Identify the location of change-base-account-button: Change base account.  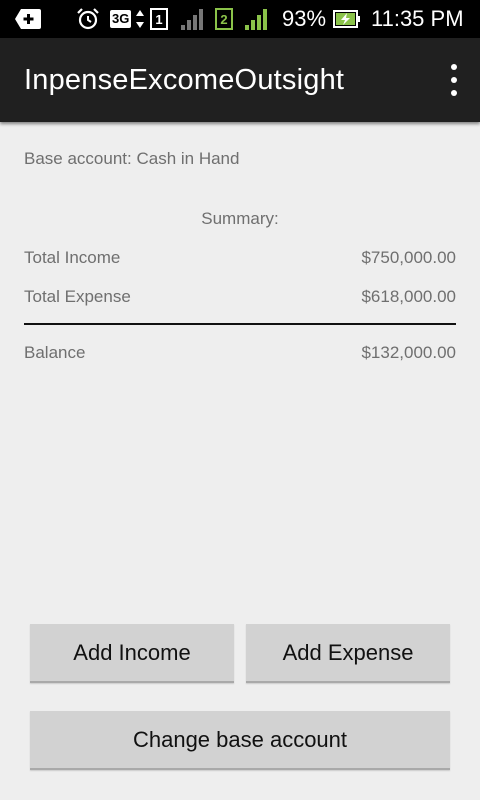
(240, 740).